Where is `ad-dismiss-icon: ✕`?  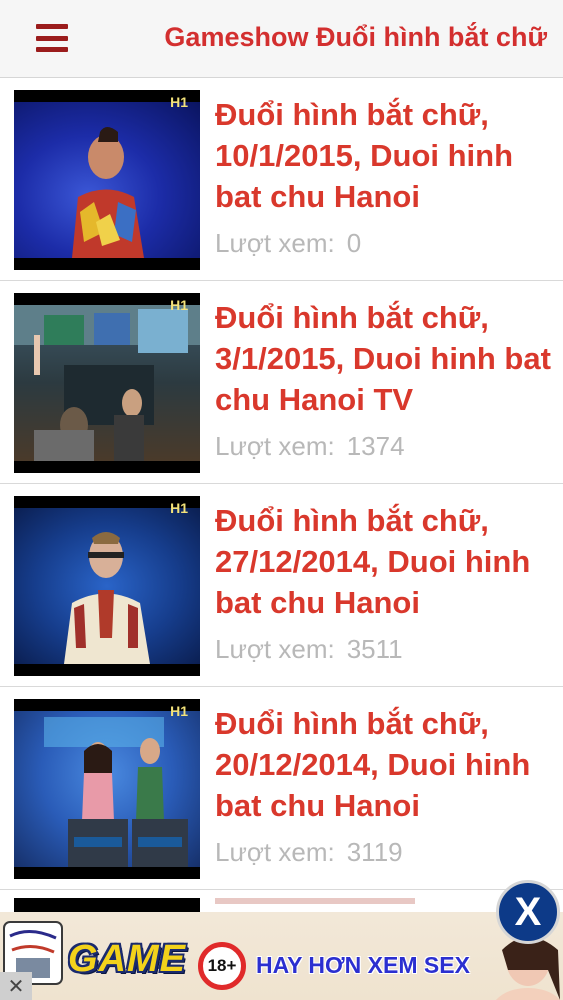
ad-dismiss-icon: ✕ is located at coordinates (16, 986).